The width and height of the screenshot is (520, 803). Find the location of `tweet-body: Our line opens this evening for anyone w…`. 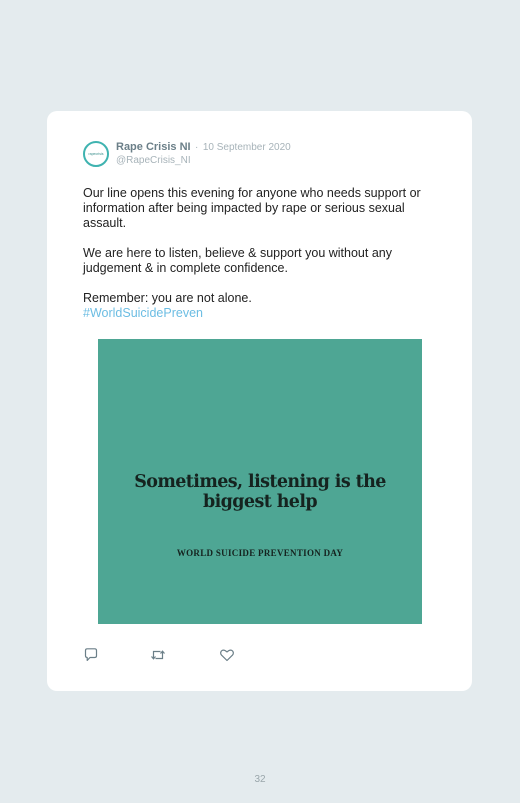

tweet-body: Our line opens this evening for anyone w… is located at coordinates (260, 253).